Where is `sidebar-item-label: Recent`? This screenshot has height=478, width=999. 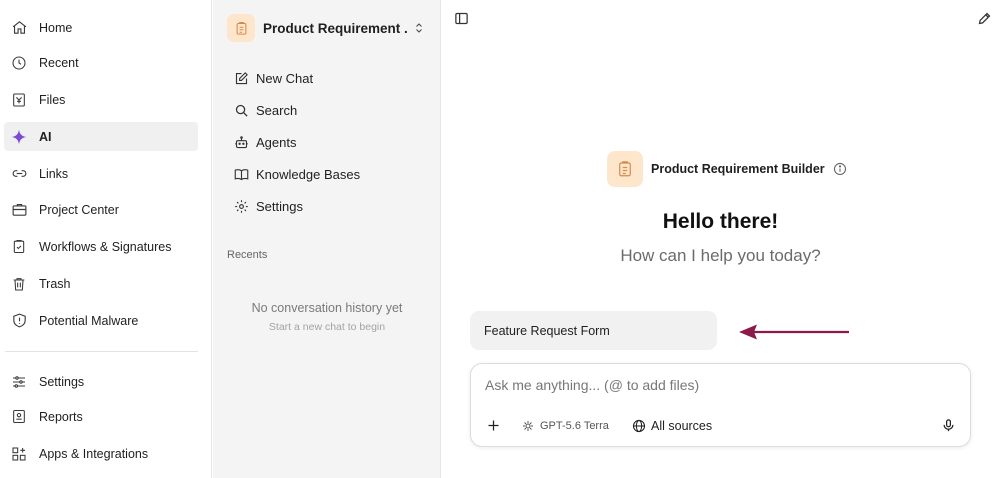 sidebar-item-label: Recent is located at coordinates (59, 62).